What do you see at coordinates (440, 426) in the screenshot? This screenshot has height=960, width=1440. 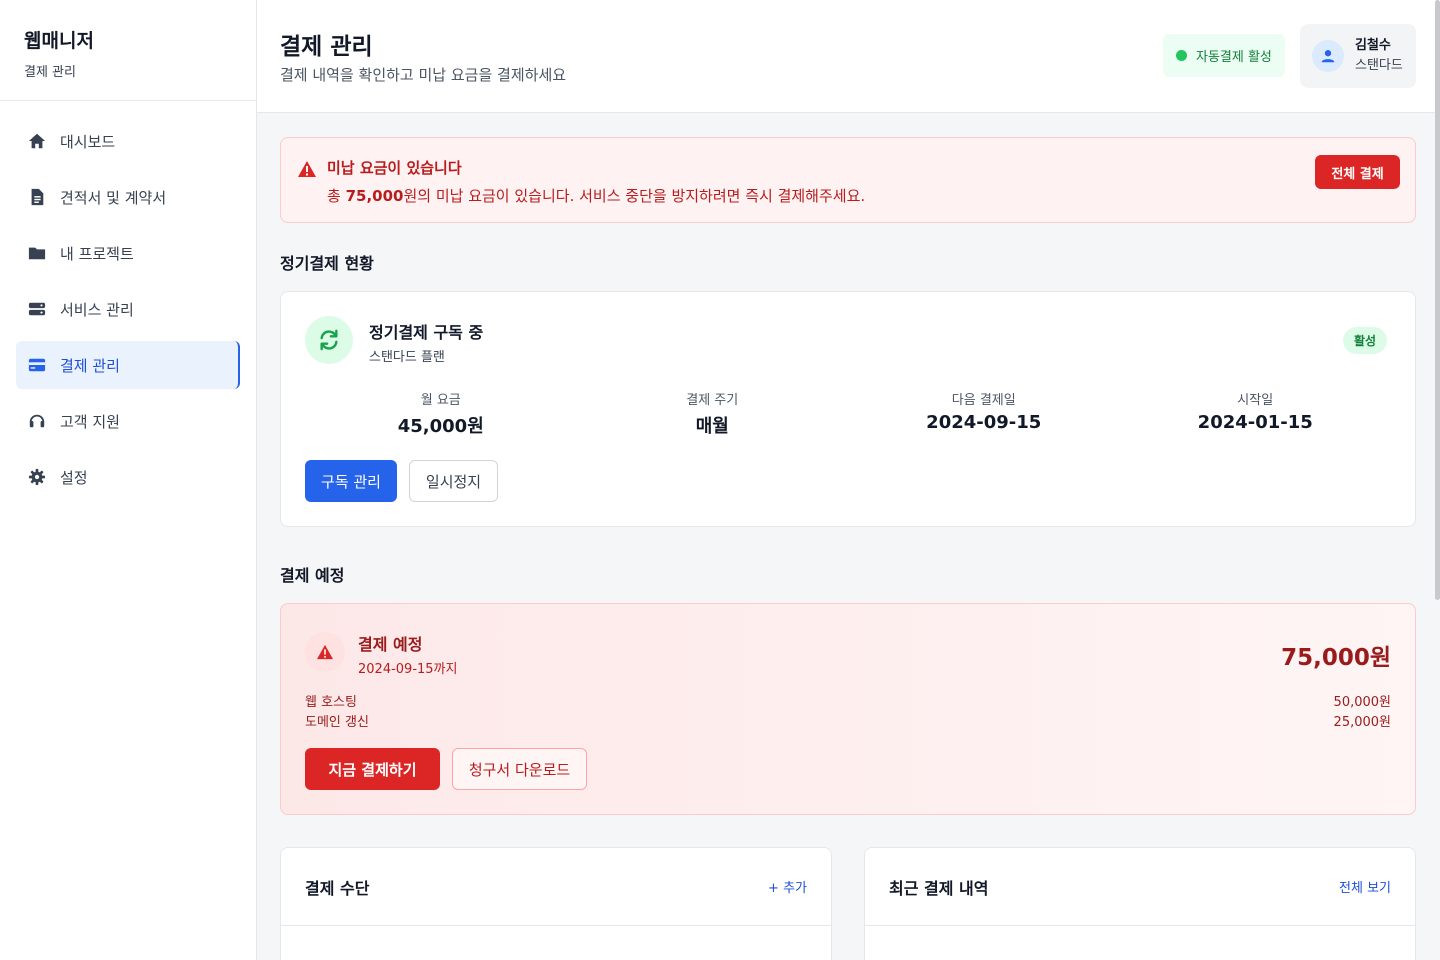 I see `stat-value: 45,000원` at bounding box center [440, 426].